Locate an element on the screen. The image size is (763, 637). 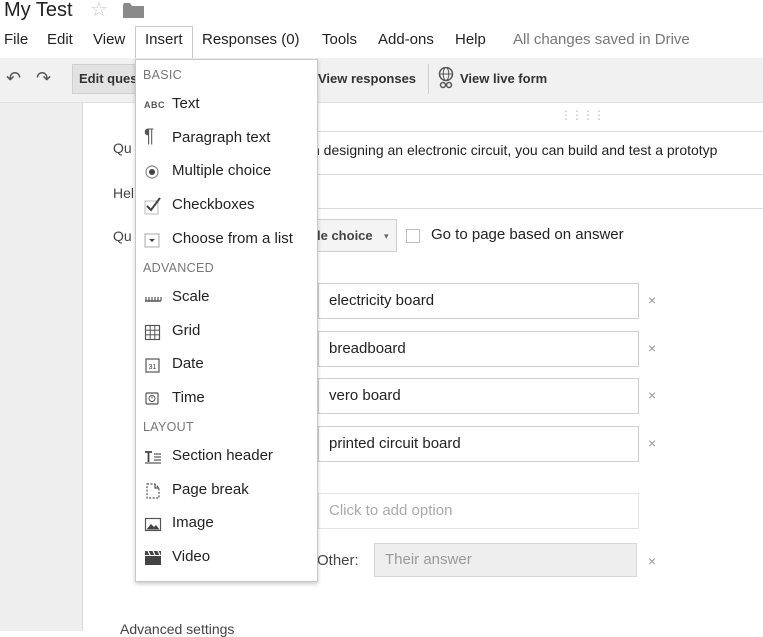
grid-icon is located at coordinates (152, 332).